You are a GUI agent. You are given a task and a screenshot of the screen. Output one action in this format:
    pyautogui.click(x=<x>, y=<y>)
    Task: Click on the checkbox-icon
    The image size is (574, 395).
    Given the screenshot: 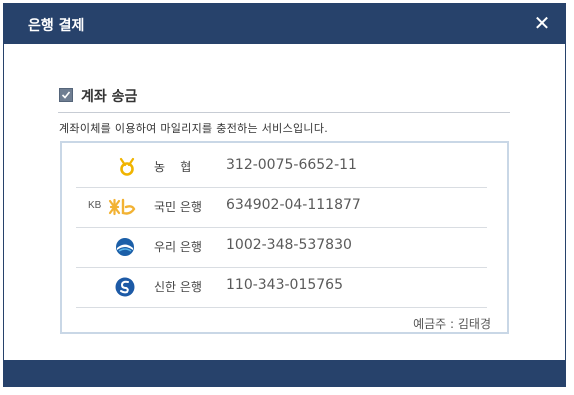 What is the action you would take?
    pyautogui.click(x=66, y=95)
    